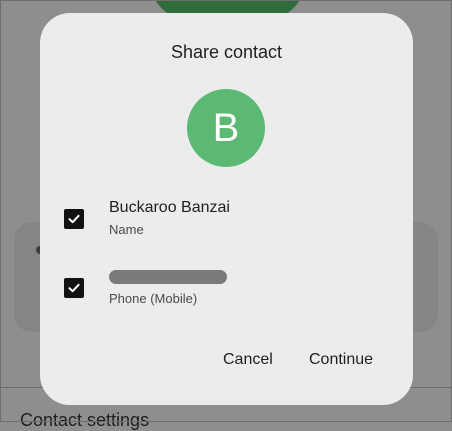 This screenshot has height=431, width=452. What do you see at coordinates (226, 294) in the screenshot?
I see `share-phone-row: Phone (Mobile)` at bounding box center [226, 294].